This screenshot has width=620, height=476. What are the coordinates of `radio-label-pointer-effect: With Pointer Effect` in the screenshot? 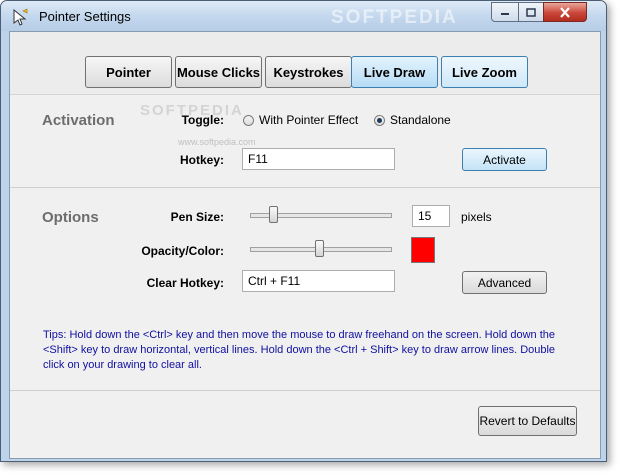 It's located at (309, 120).